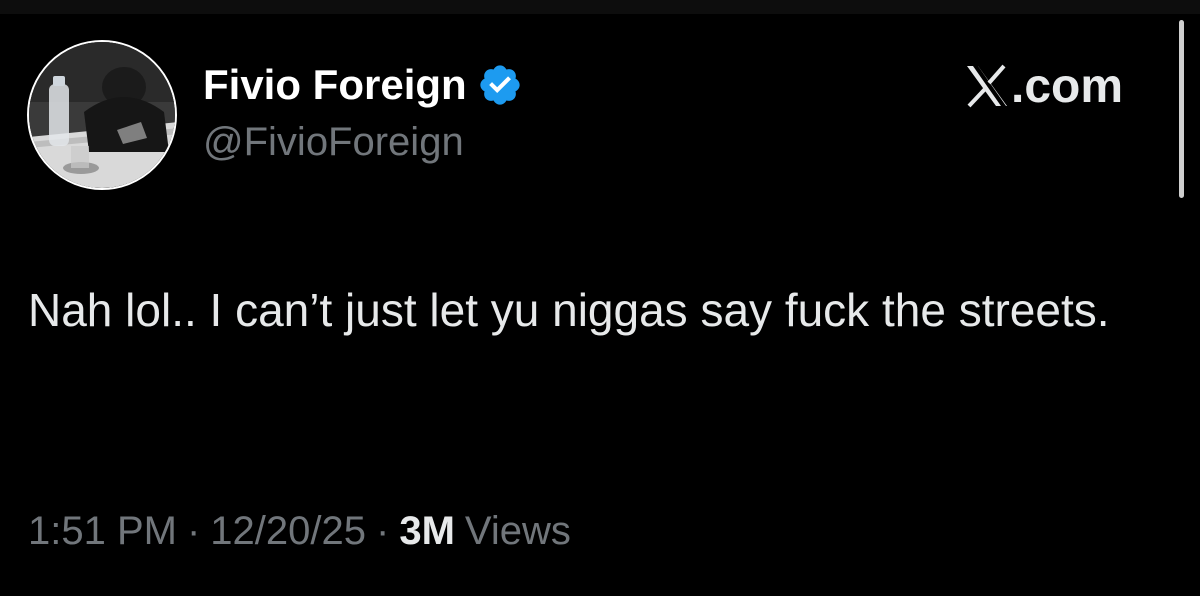 This screenshot has height=596, width=1200. Describe the element at coordinates (600, 7) in the screenshot. I see `top-edge` at that location.